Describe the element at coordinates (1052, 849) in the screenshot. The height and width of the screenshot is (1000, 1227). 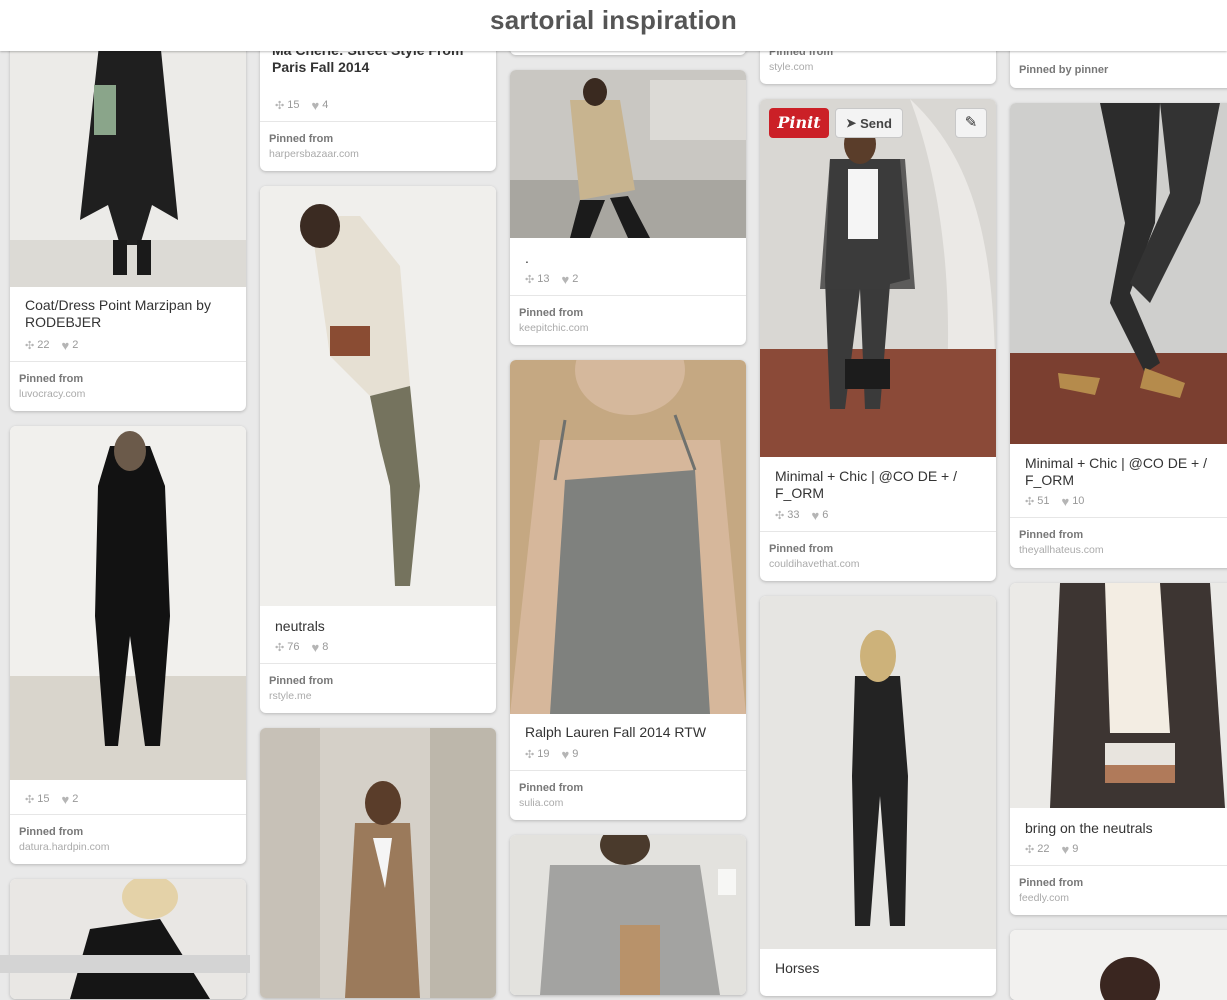
I see `pin-stats: ✣ 22 ♥ 9` at that location.